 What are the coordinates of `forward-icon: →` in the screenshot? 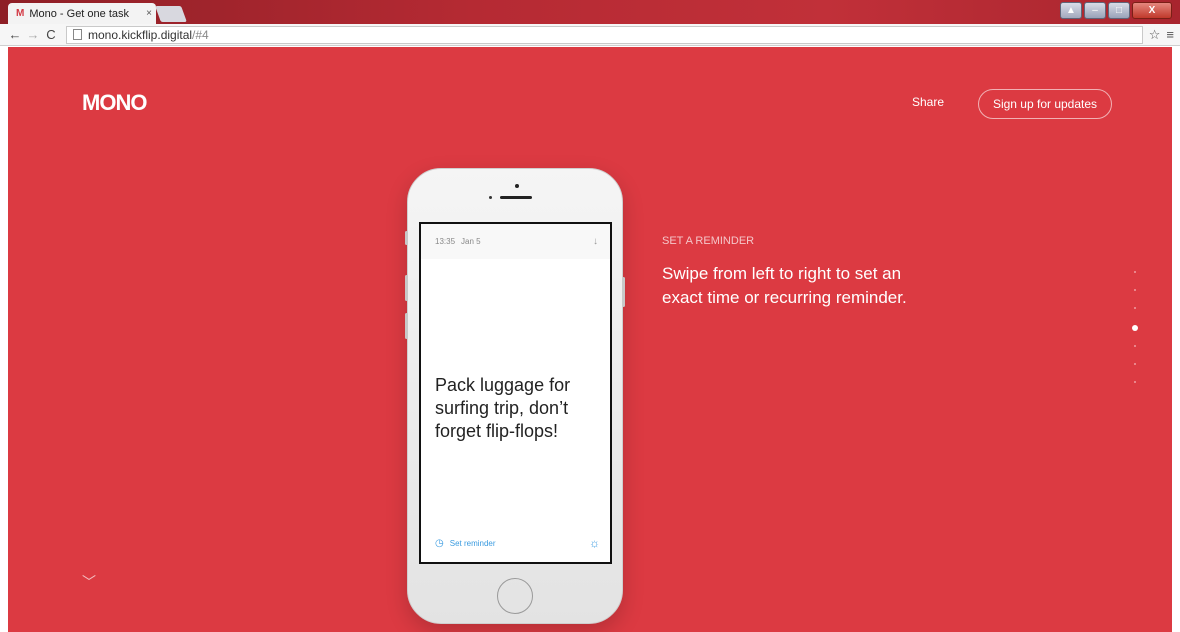 It's located at (33, 34).